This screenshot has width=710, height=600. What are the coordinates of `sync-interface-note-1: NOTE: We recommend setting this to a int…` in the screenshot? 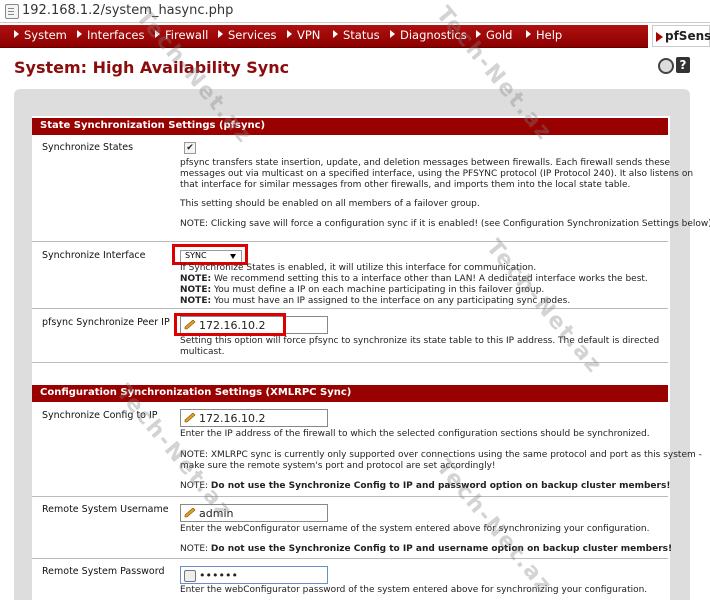 It's located at (414, 279).